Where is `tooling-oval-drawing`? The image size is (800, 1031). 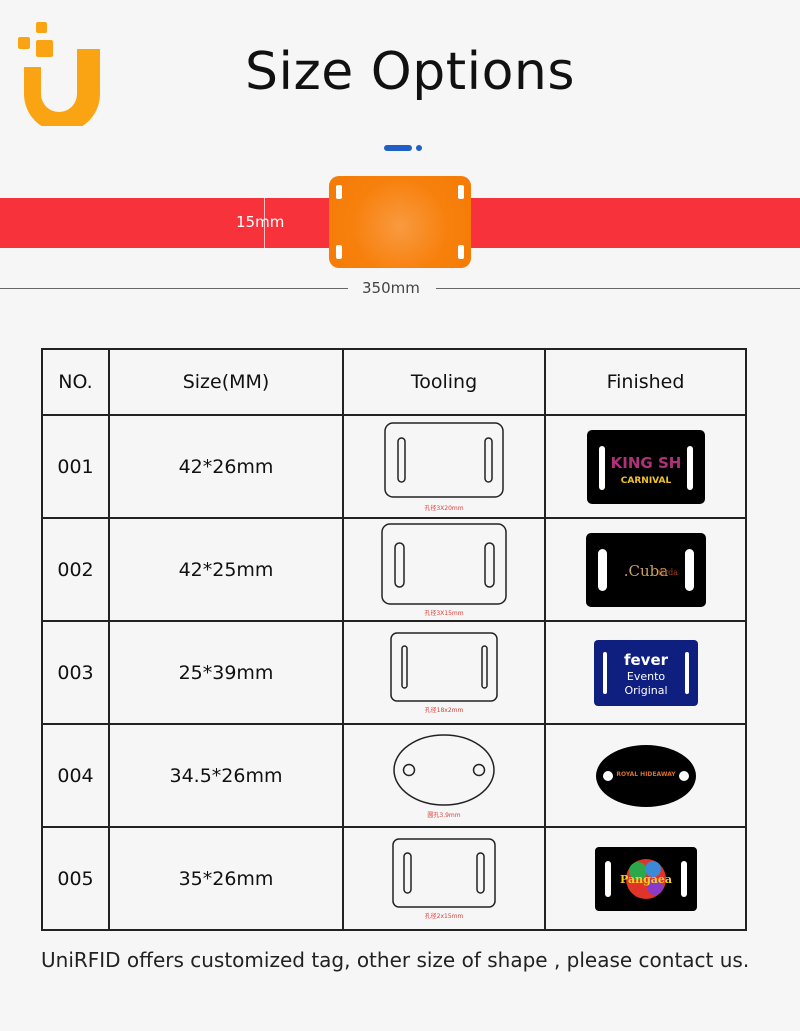
tooling-oval-drawing is located at coordinates (444, 770).